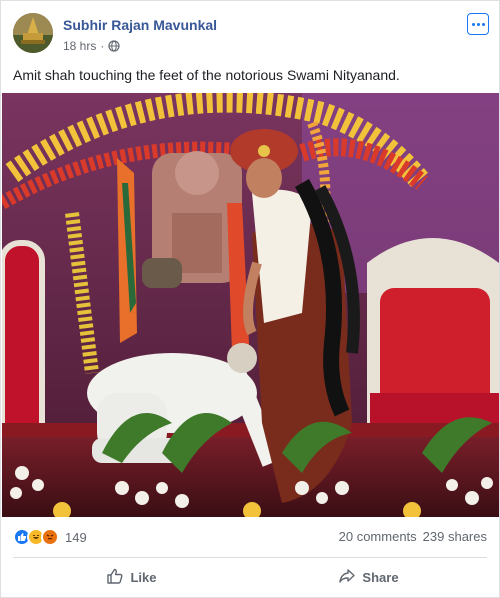 Image resolution: width=500 pixels, height=598 pixels. Describe the element at coordinates (250, 557) in the screenshot. I see `divider` at that location.